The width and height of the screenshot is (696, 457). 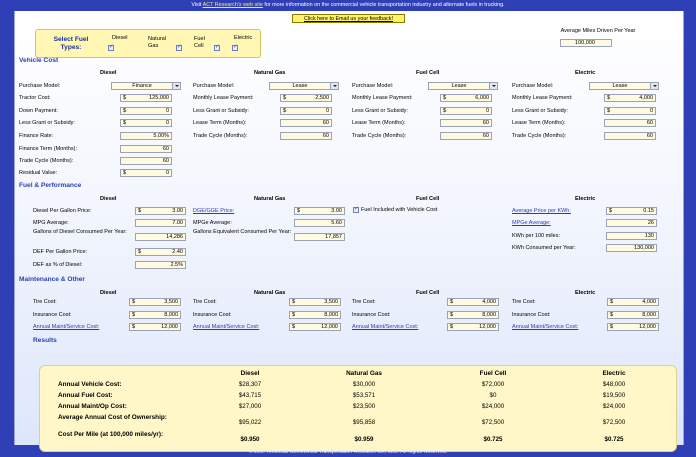 I want to click on ng-term-input: 60, so click(x=306, y=123).